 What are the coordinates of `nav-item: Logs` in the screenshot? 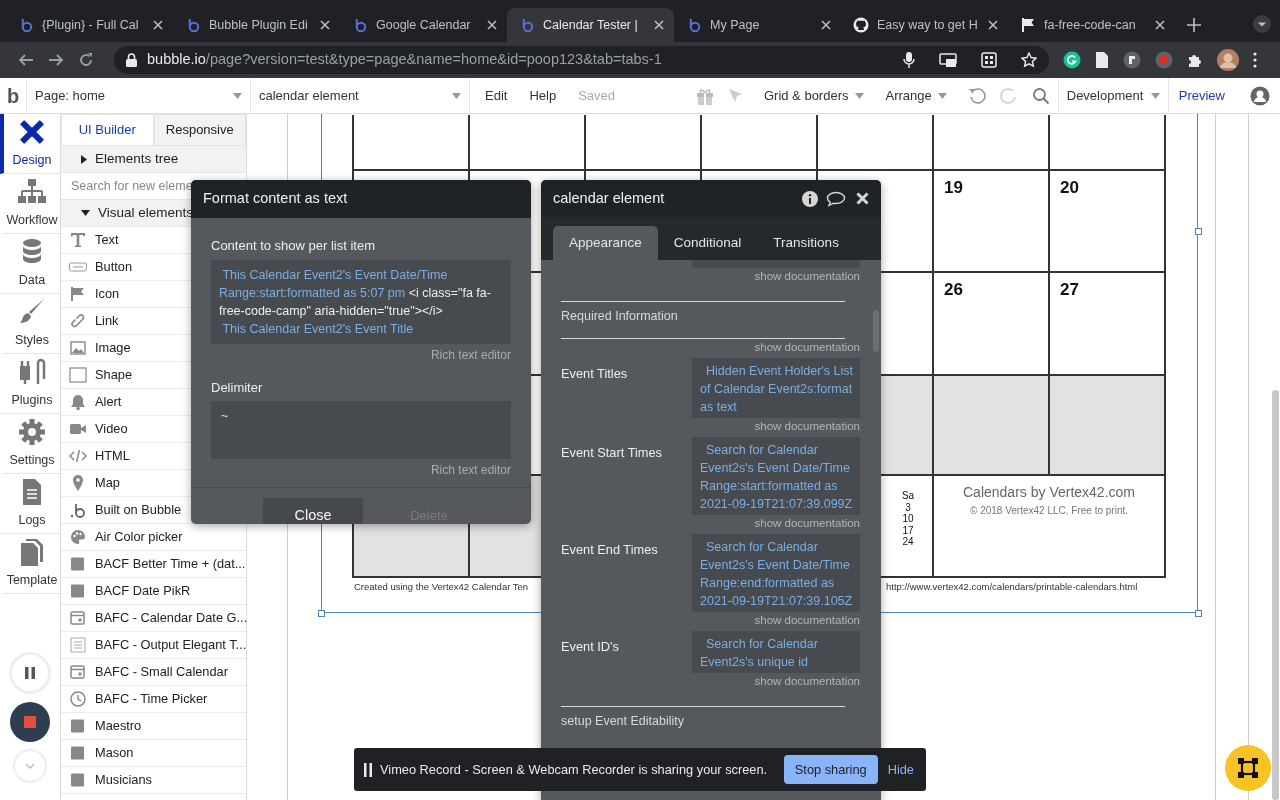 It's located at (30, 504).